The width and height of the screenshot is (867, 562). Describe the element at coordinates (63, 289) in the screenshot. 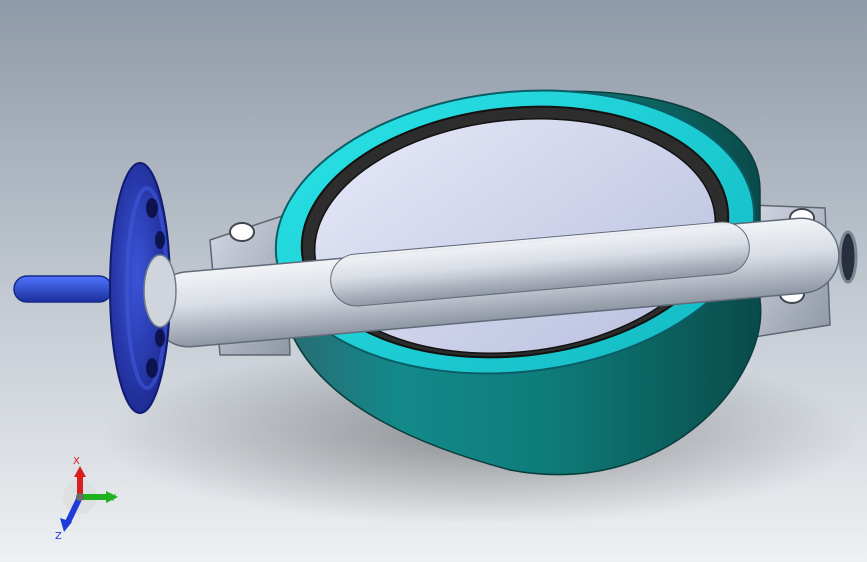

I see `actuator-stem` at that location.